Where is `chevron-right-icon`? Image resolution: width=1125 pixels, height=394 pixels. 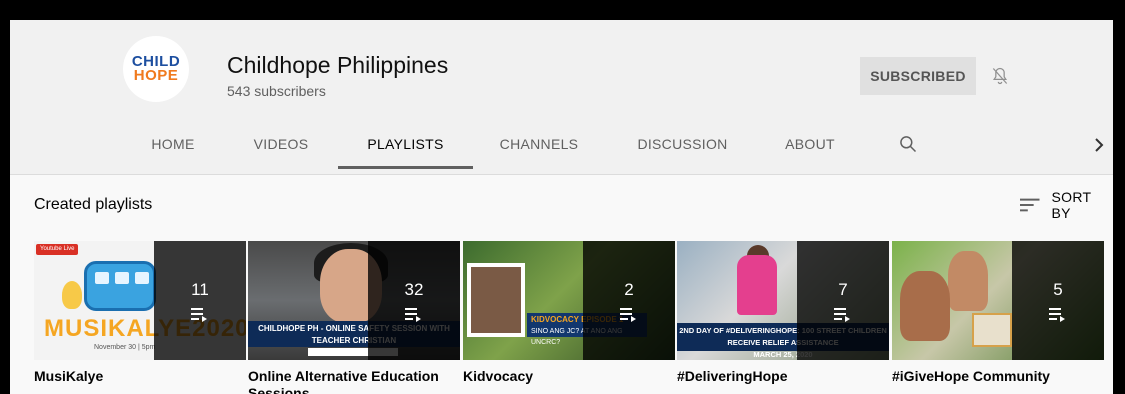 chevron-right-icon is located at coordinates (1099, 145).